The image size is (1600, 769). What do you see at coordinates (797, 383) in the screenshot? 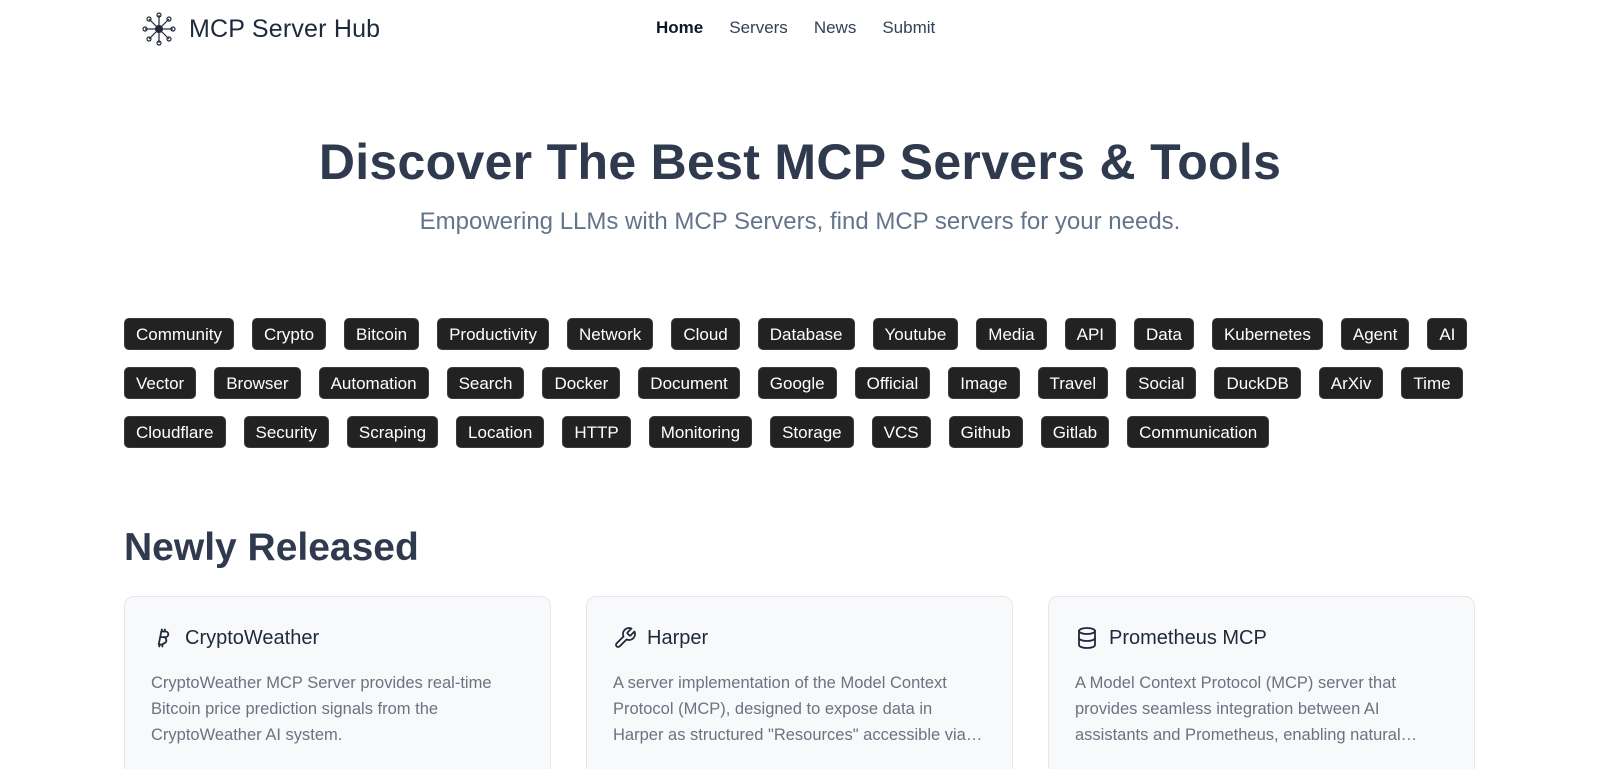
I see `tag-google: Google` at bounding box center [797, 383].